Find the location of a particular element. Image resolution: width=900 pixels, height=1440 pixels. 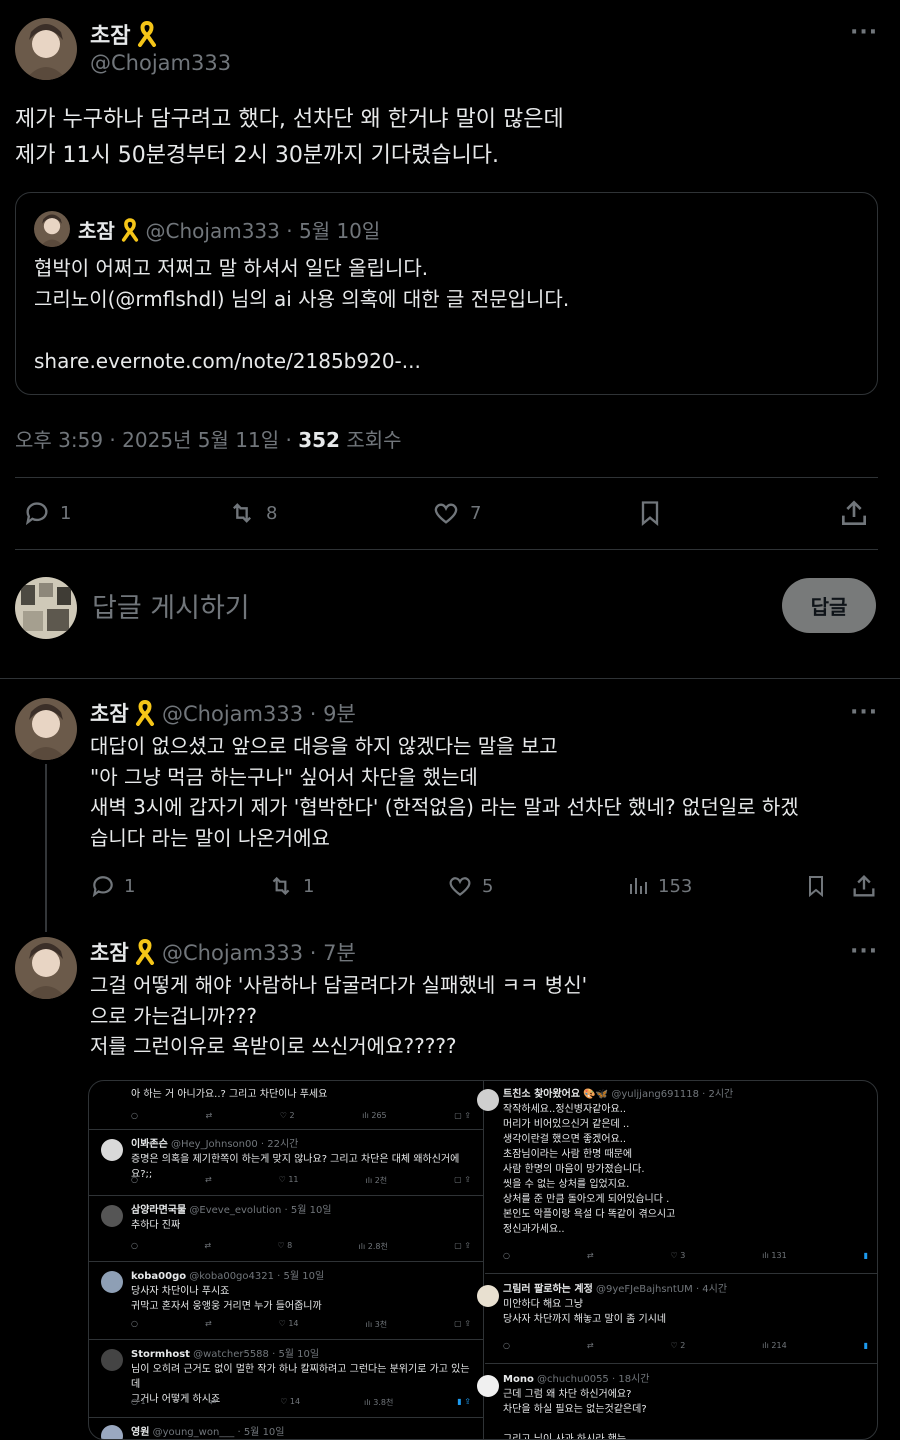

reply-submit-button: 답글 is located at coordinates (829, 605).